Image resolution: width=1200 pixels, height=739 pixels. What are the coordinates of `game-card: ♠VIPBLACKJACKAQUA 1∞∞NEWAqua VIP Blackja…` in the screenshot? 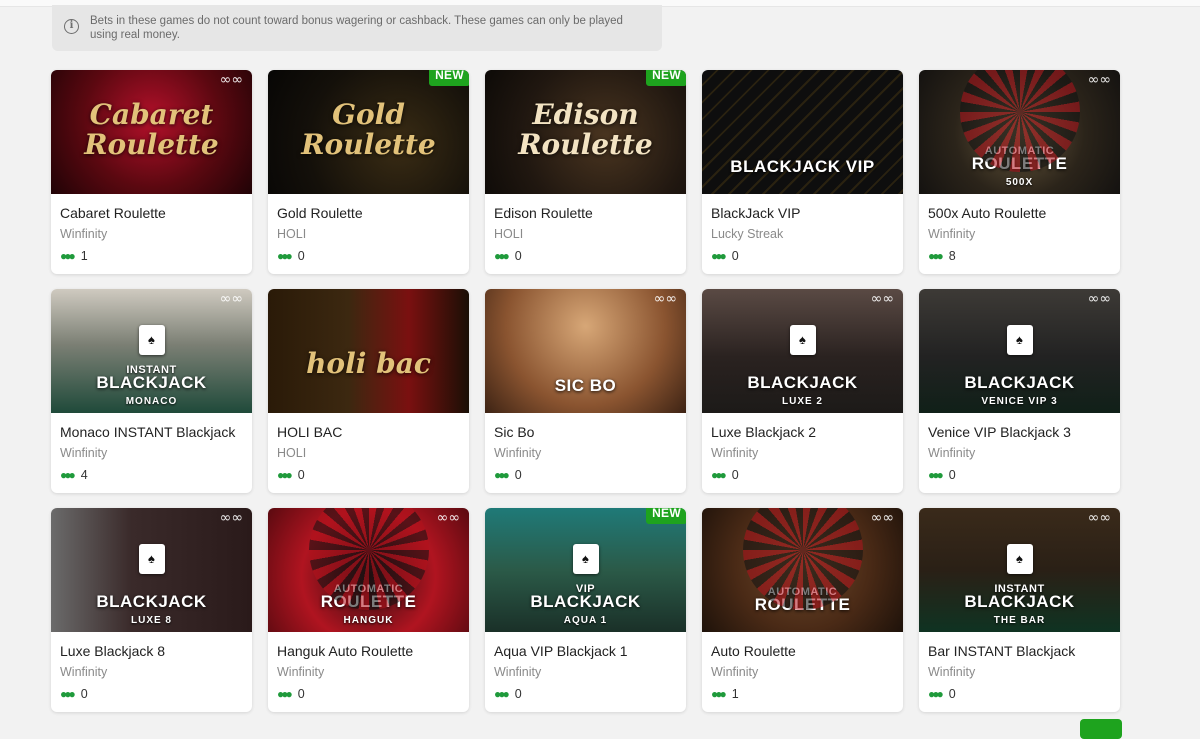 It's located at (585, 610).